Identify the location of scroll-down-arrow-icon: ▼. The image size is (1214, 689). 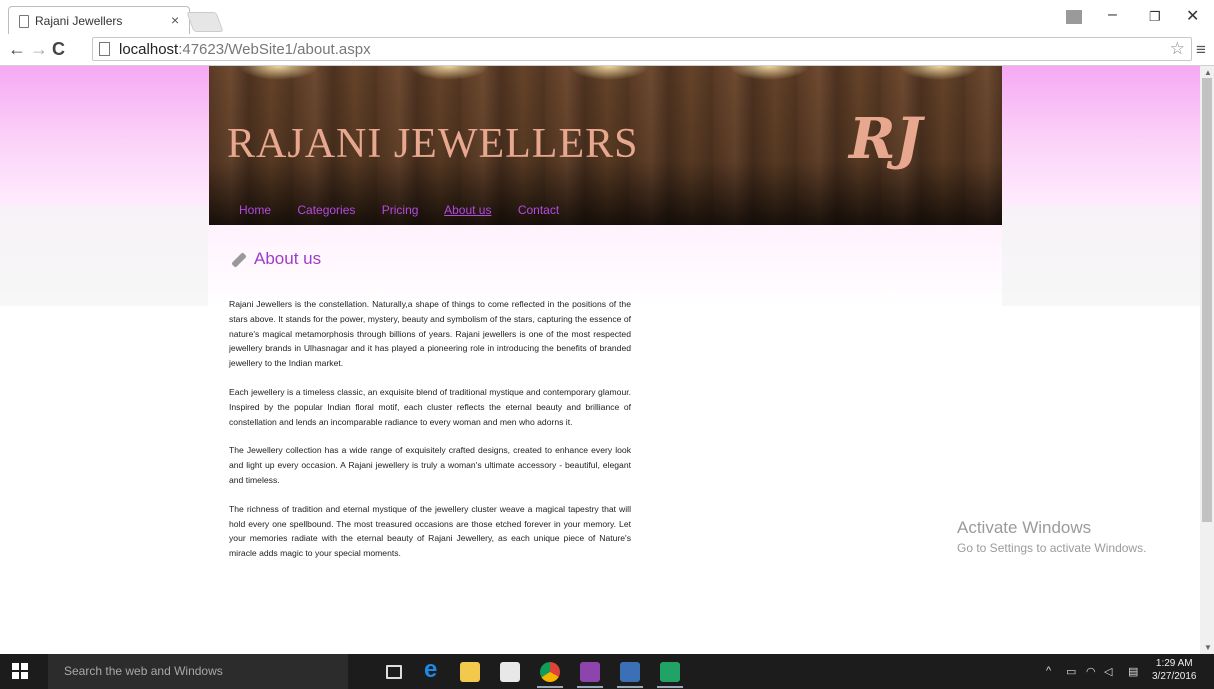
(1208, 647).